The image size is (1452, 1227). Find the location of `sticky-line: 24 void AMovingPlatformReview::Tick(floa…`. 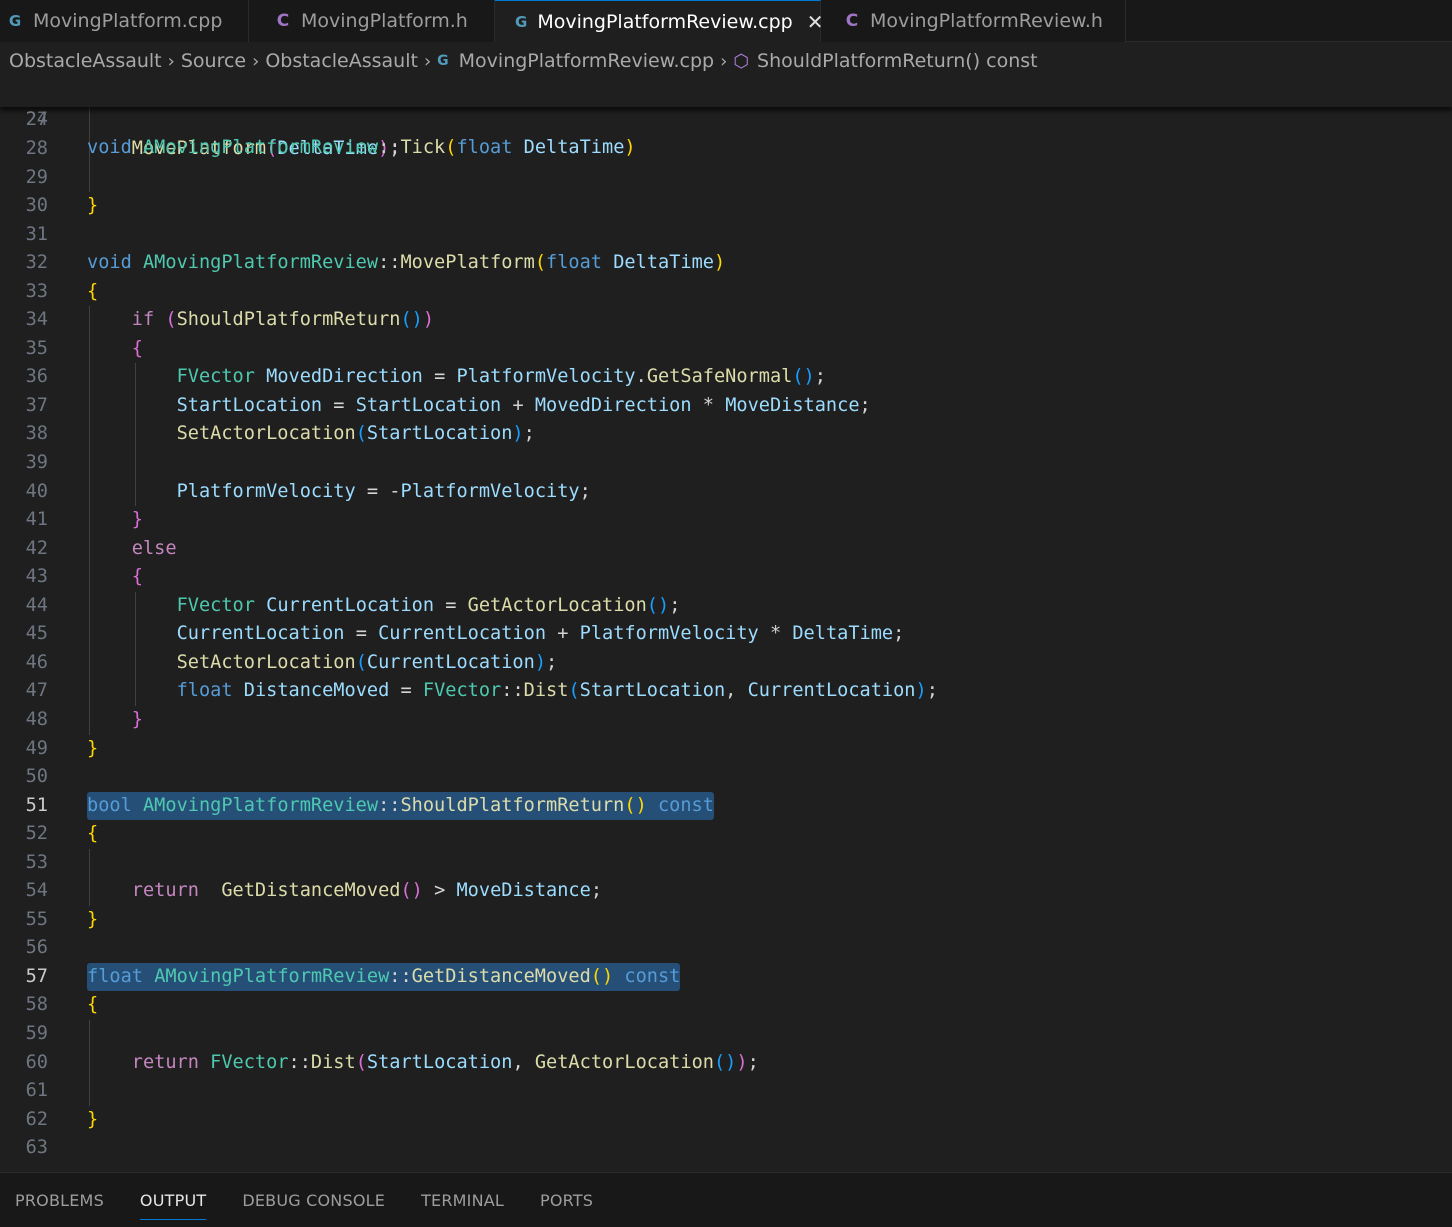

sticky-line: 24 void AMovingPlatformReview::Tick(floa… is located at coordinates (726, 118).